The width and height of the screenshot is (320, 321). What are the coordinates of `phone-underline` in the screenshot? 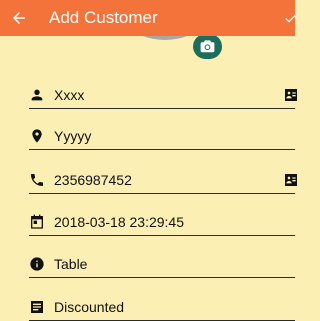 It's located at (162, 193).